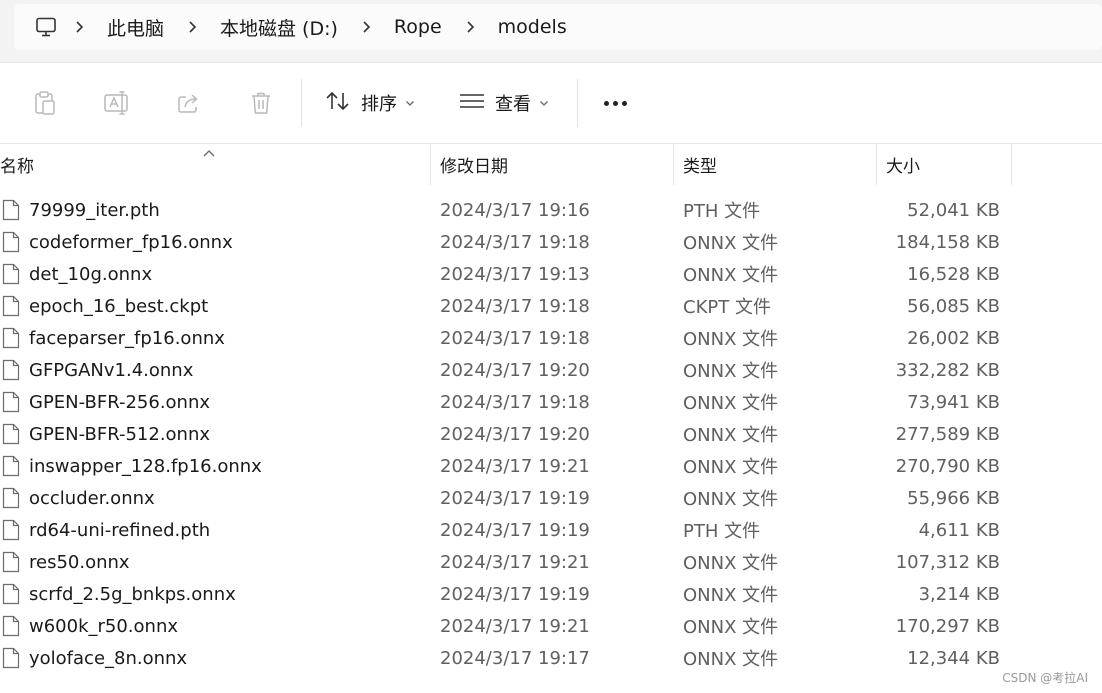 The image size is (1102, 693). What do you see at coordinates (532, 27) in the screenshot?
I see `breadcrumb-models: models` at bounding box center [532, 27].